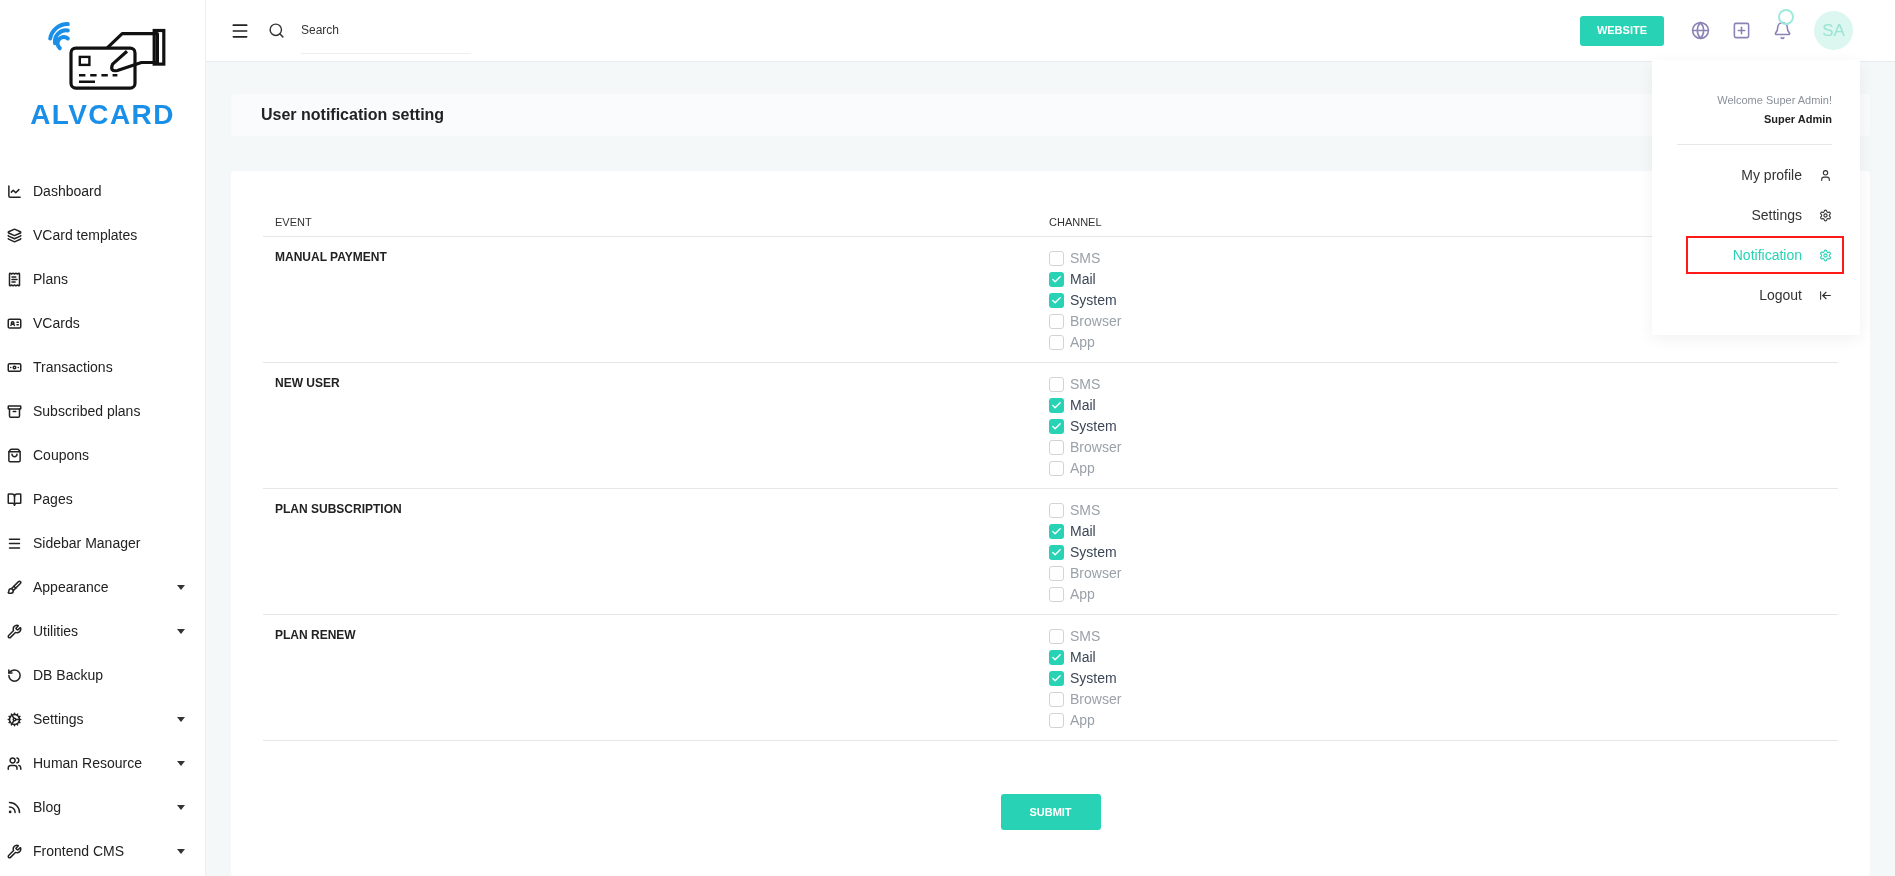  What do you see at coordinates (293, 222) in the screenshot?
I see `column-header: EVENT` at bounding box center [293, 222].